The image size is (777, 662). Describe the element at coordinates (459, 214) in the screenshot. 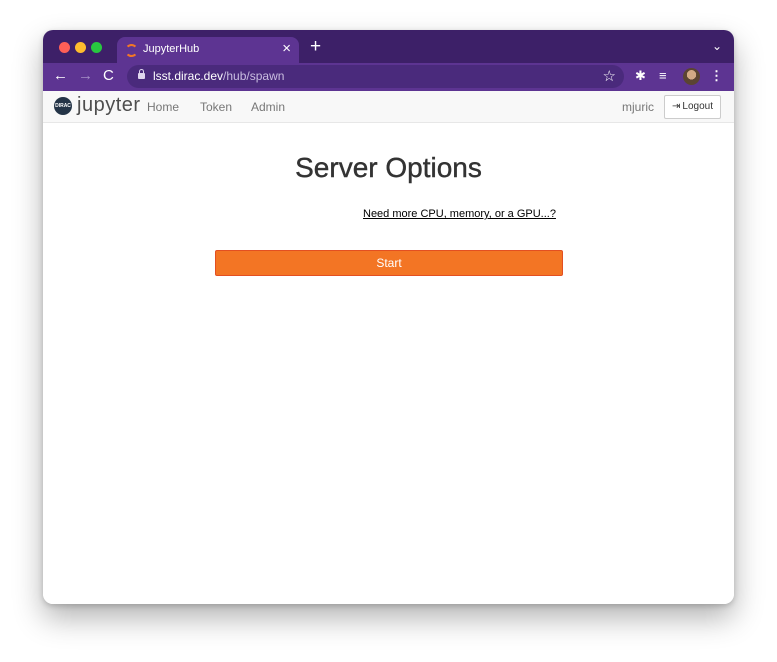

I see `more-resources-link: Need more CPU, memory, or a GPU...?` at that location.